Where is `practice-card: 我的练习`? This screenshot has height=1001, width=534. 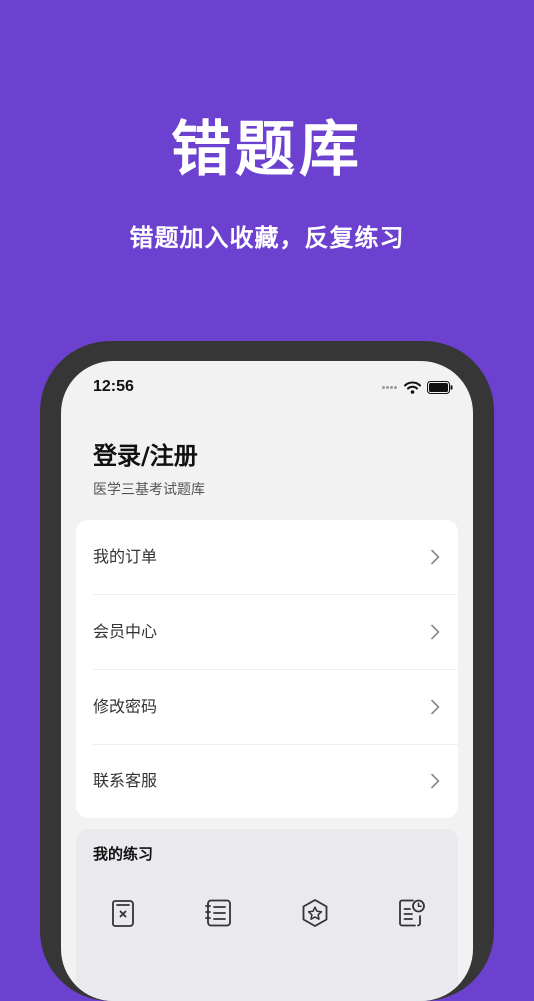
practice-card: 我的练习 is located at coordinates (267, 915).